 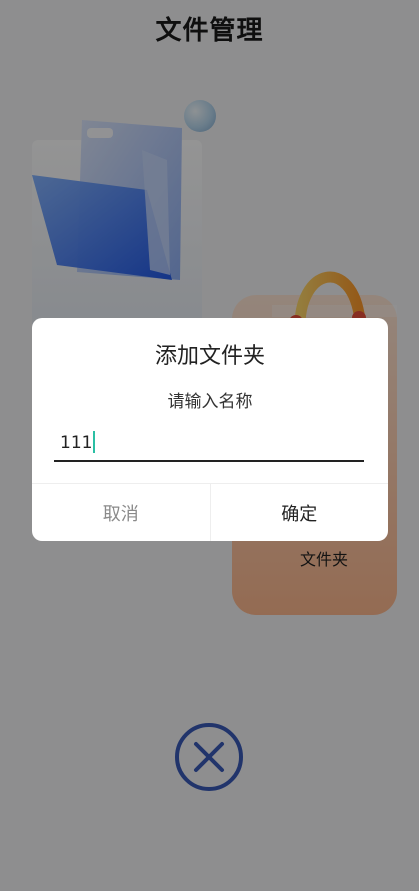 What do you see at coordinates (209, 443) in the screenshot?
I see `folder-name-input: 111` at bounding box center [209, 443].